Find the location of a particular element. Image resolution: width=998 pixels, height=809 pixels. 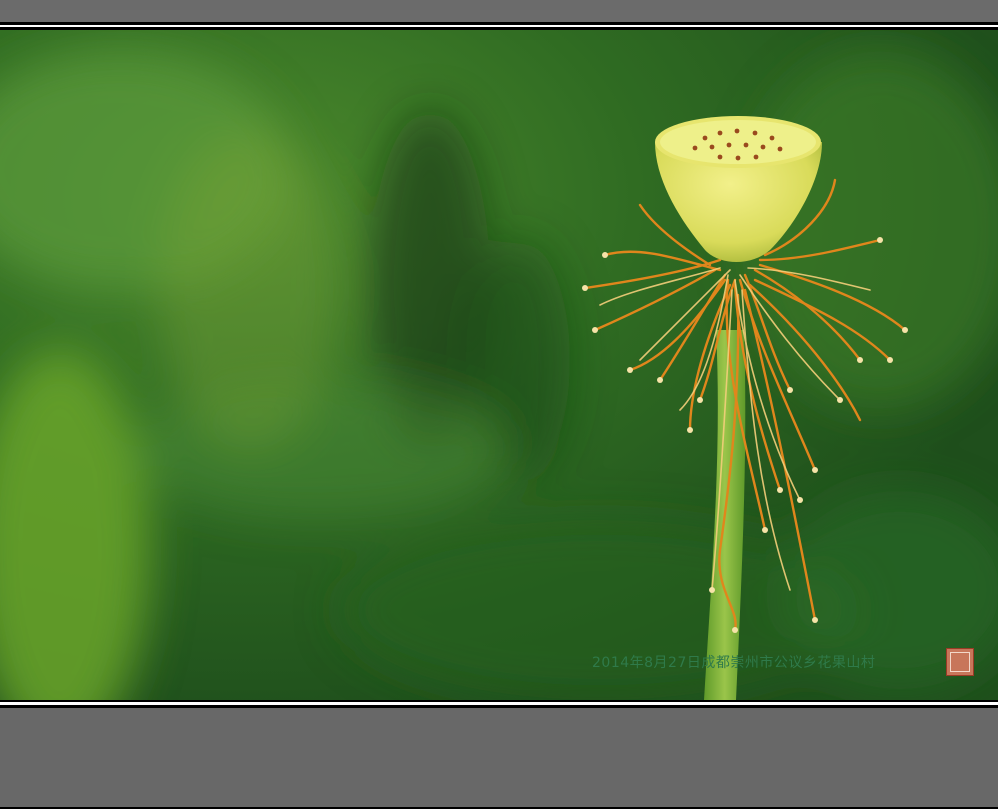

seal-stamp-icon is located at coordinates (960, 662).